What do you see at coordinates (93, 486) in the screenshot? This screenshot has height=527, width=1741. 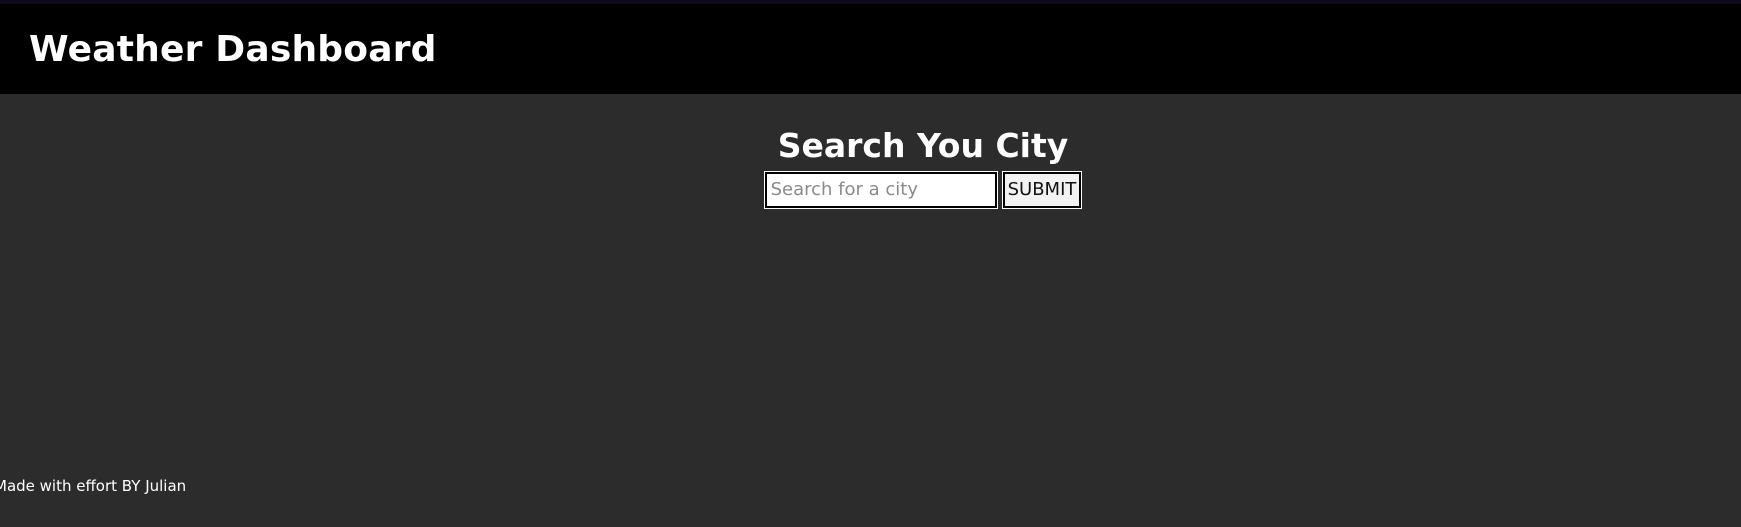 I see `footer-credit: Made with effort BY Julian` at bounding box center [93, 486].